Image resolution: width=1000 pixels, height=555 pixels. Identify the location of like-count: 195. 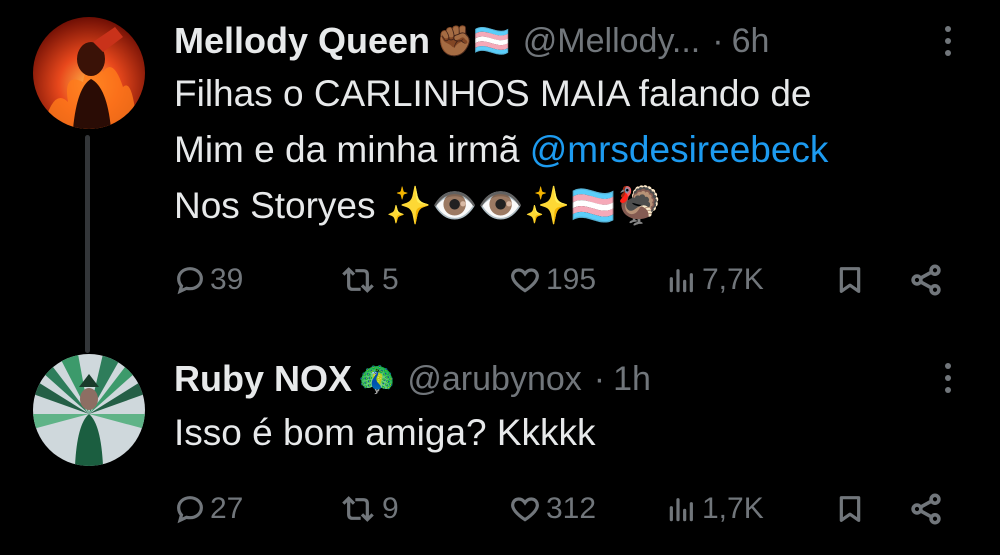
(571, 279).